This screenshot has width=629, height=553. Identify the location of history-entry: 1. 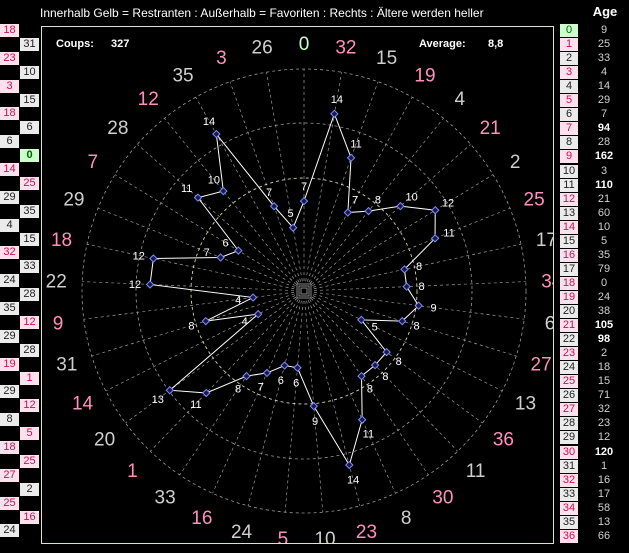
(29, 378).